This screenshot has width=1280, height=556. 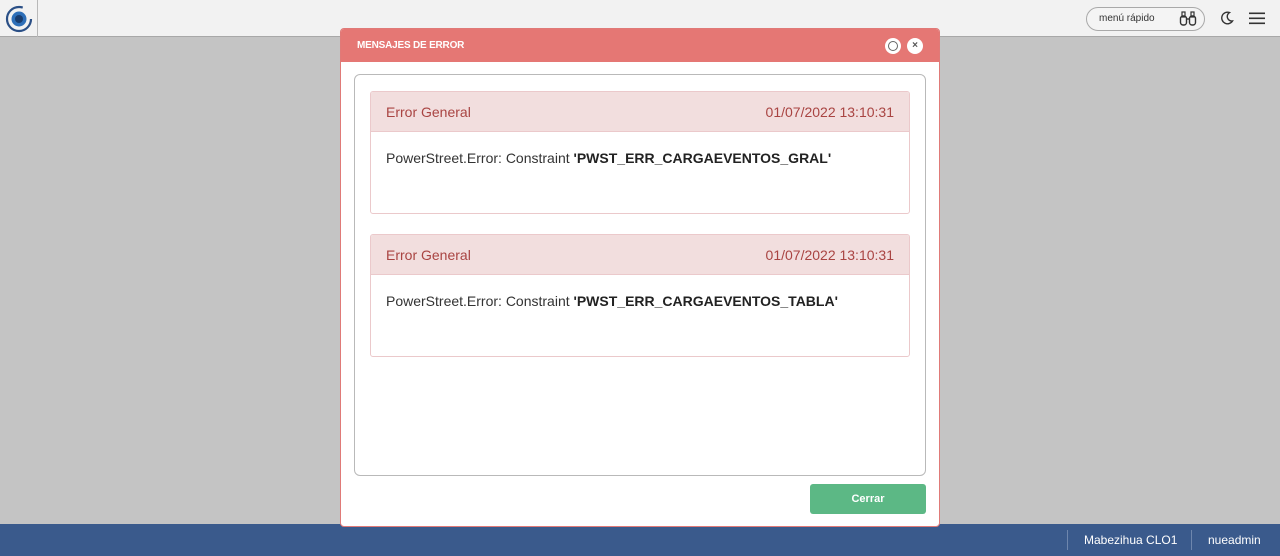 What do you see at coordinates (1257, 18) in the screenshot?
I see `hamburger-icon` at bounding box center [1257, 18].